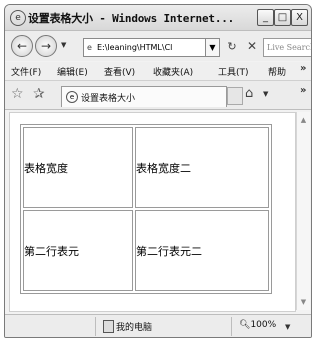 The height and width of the screenshot is (340, 320). What do you see at coordinates (78, 250) in the screenshot?
I see `table-cell: 第二行表元` at bounding box center [78, 250].